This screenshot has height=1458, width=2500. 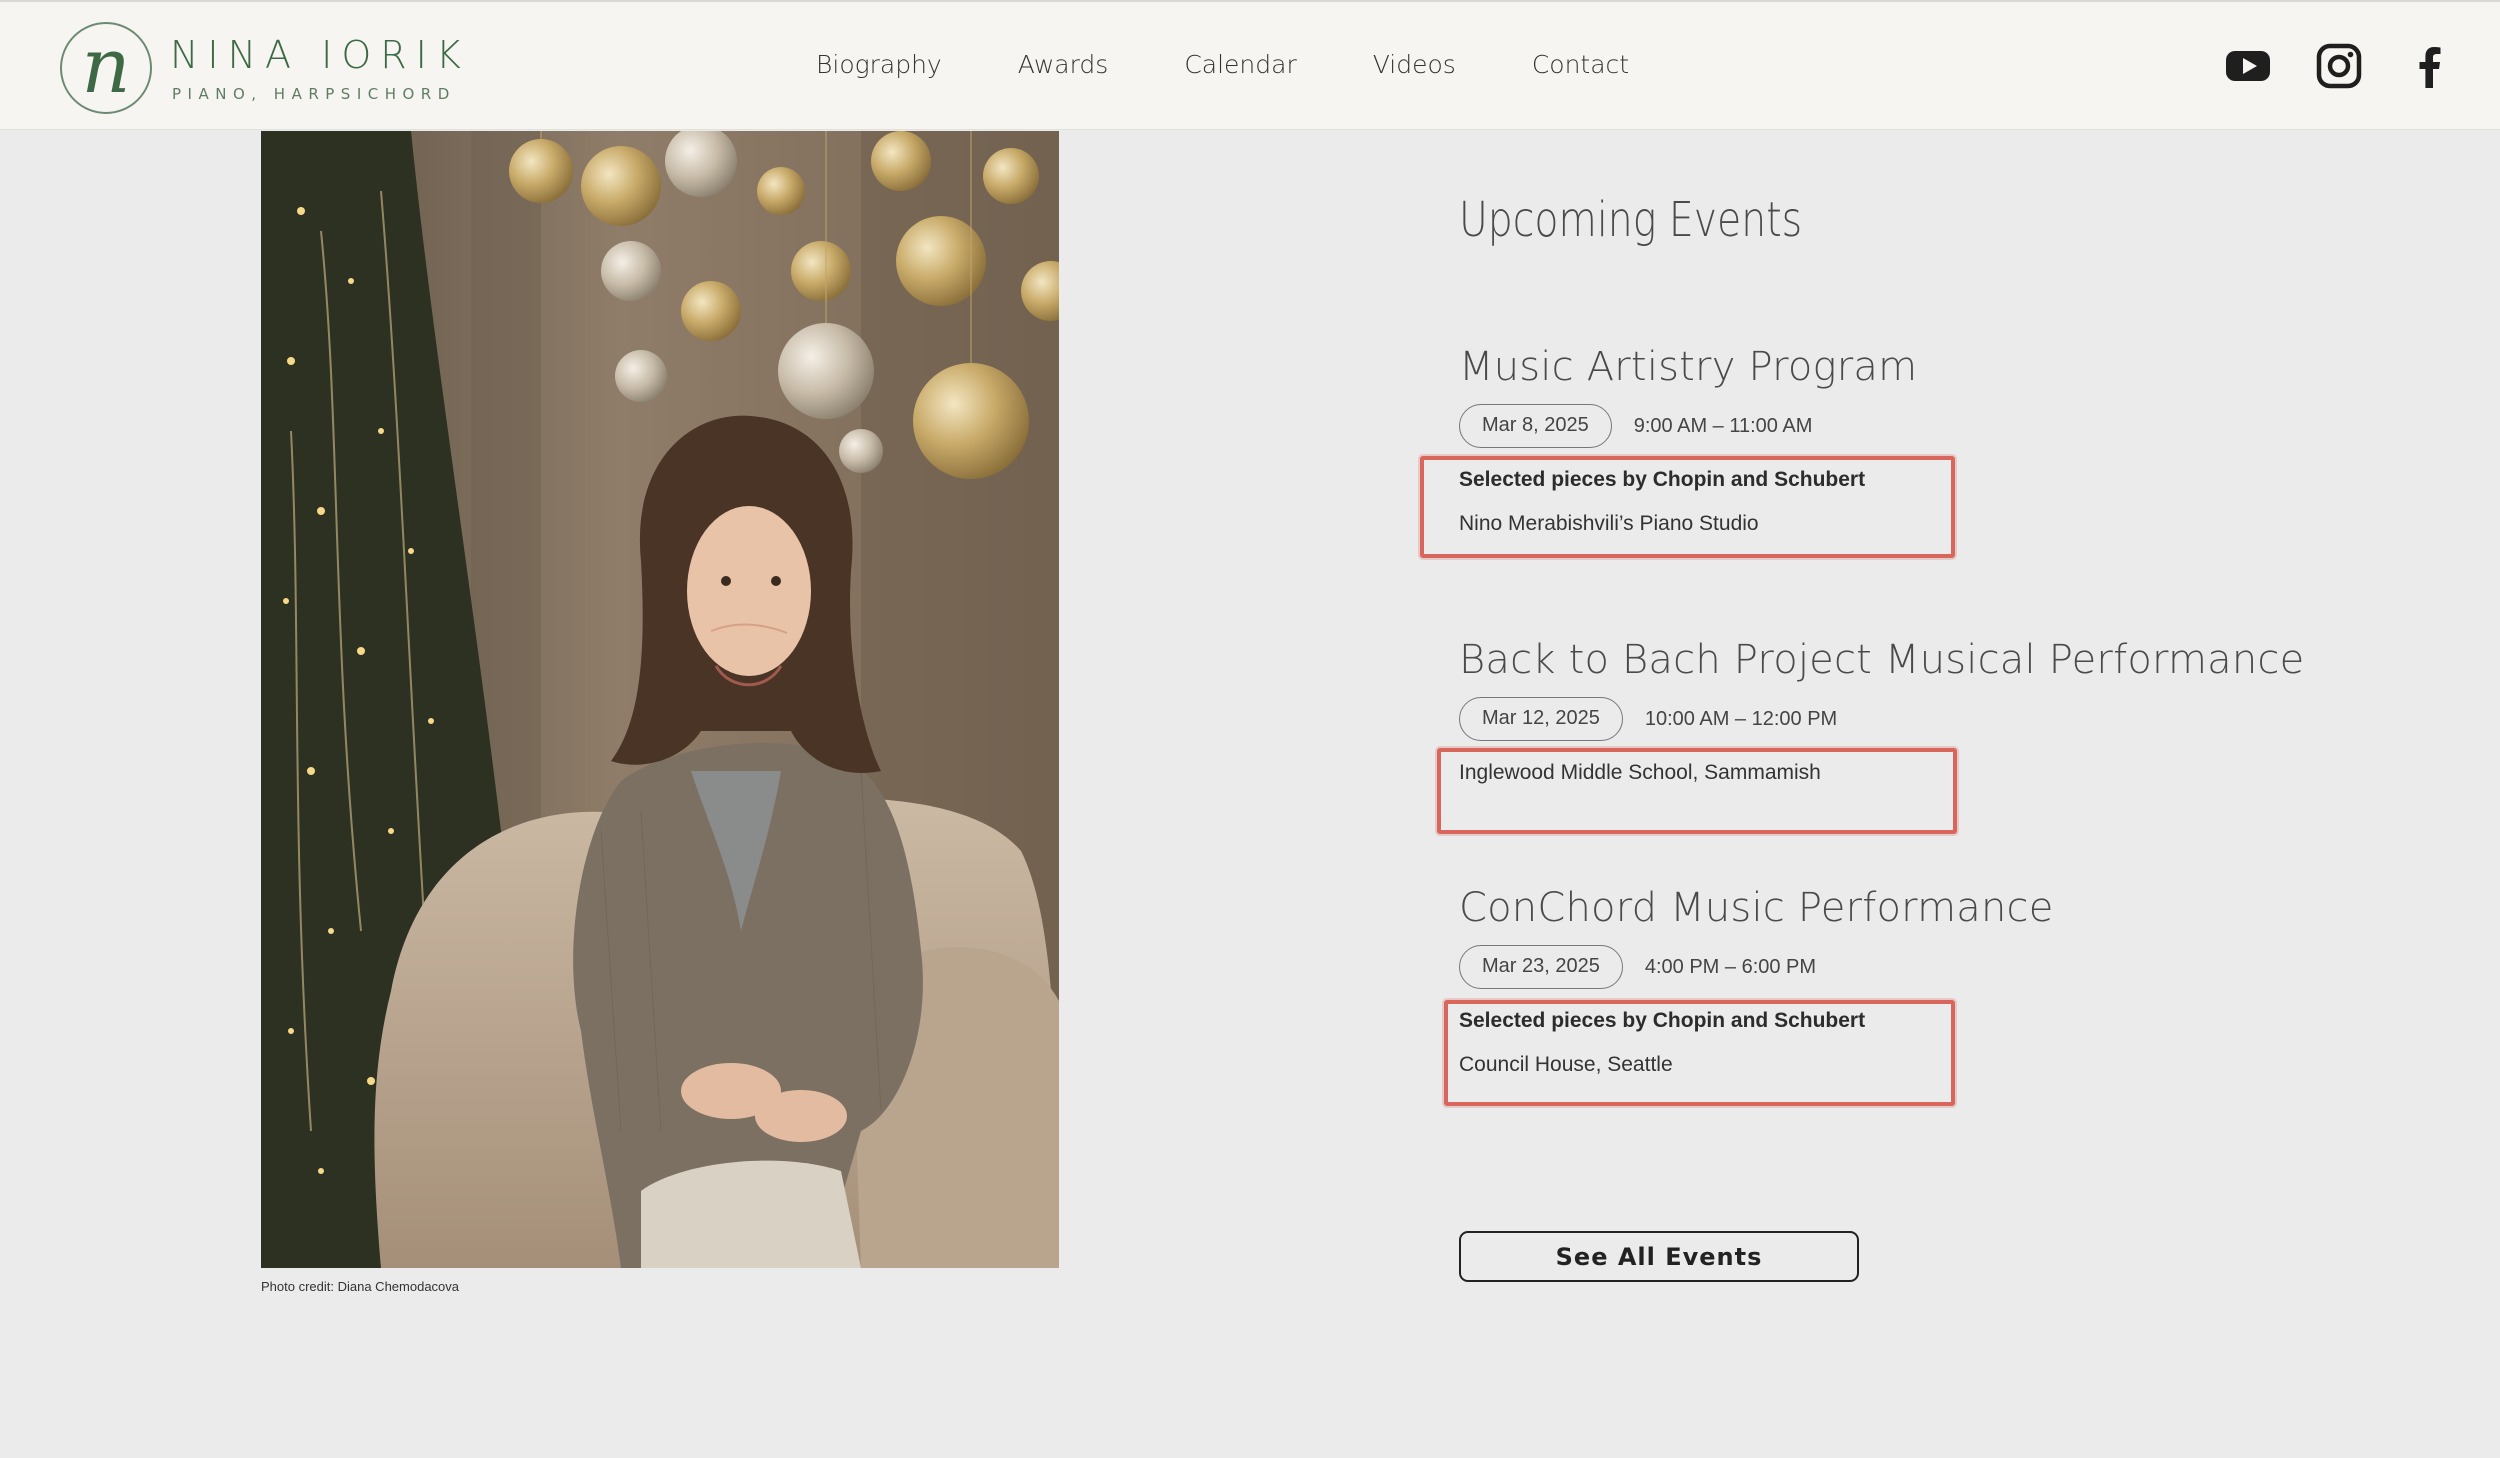 I want to click on event-time: 9:00 AM – 11:00 AM, so click(x=1723, y=425).